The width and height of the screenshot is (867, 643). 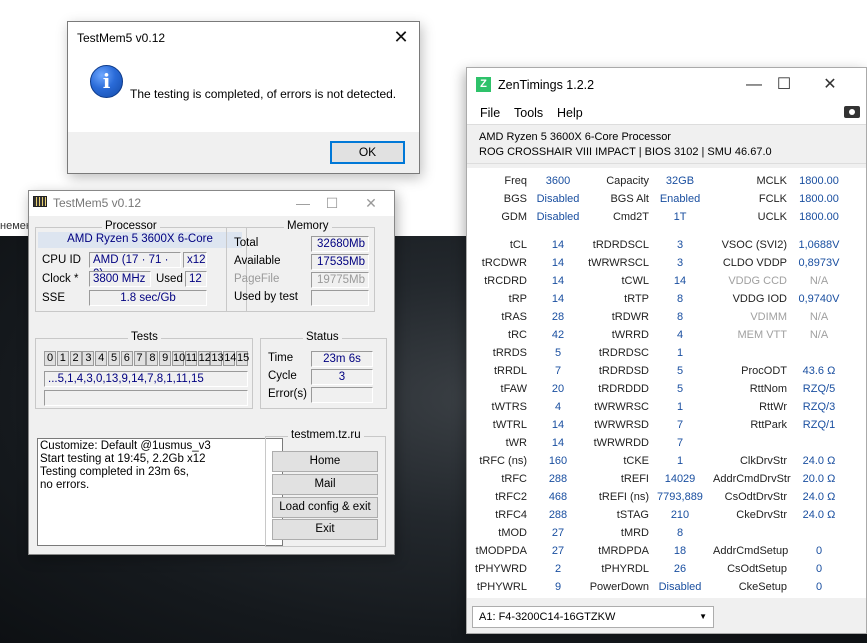 I want to click on timing-label: tRFC4, so click(x=511, y=515).